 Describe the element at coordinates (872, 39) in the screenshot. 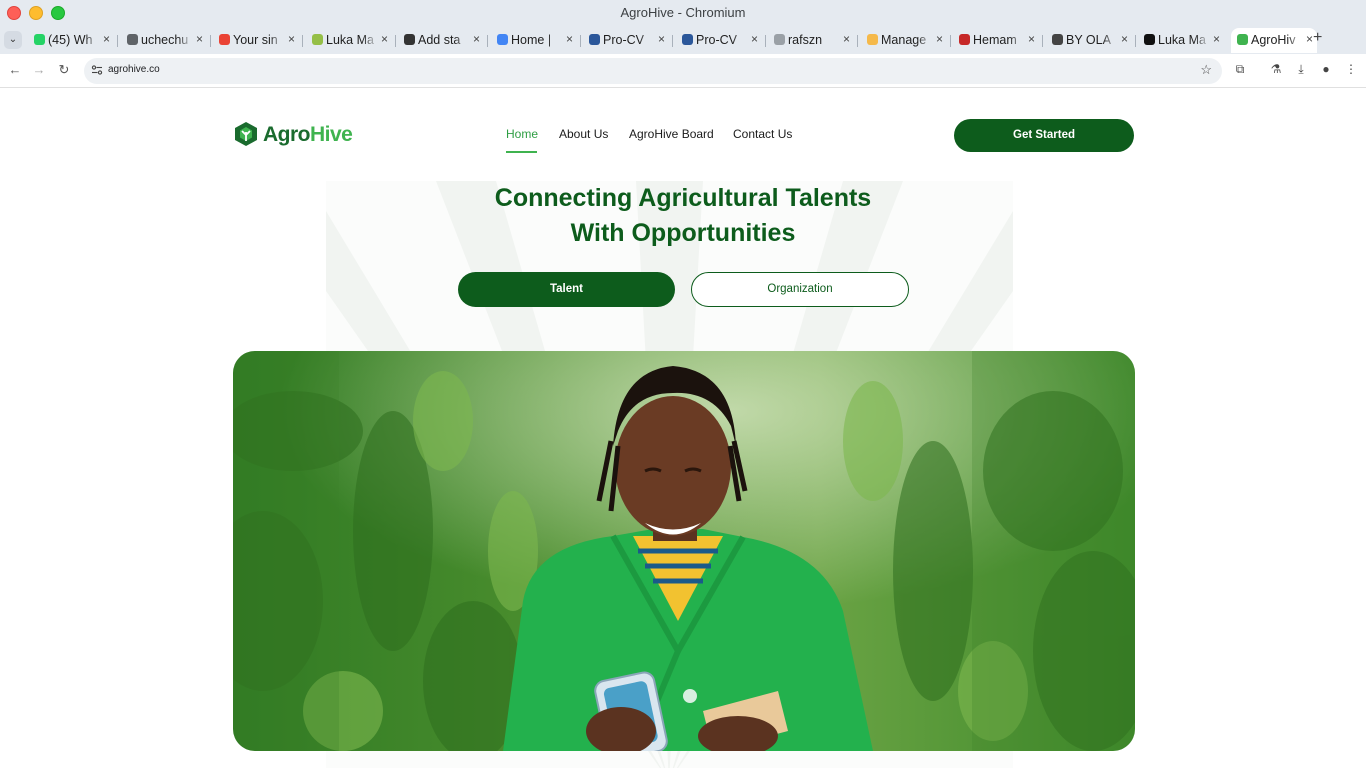

I see `hand-icon` at that location.